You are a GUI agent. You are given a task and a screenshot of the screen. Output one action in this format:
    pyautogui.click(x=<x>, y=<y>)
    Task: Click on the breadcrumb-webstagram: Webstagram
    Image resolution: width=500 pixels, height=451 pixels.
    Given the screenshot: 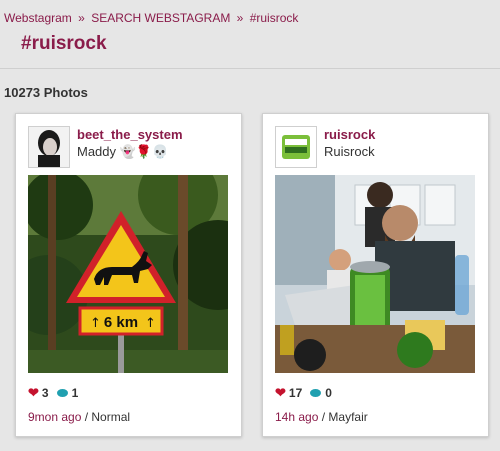 What is the action you would take?
    pyautogui.click(x=38, y=18)
    